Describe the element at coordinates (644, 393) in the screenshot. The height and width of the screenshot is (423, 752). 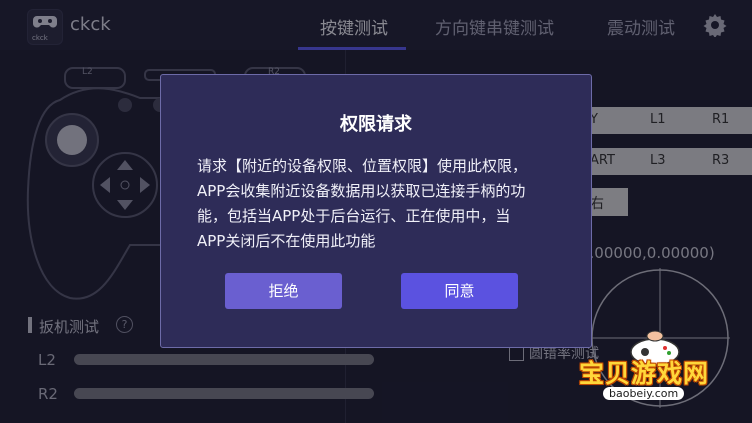
I see `watermark-url: baobeiy.com` at that location.